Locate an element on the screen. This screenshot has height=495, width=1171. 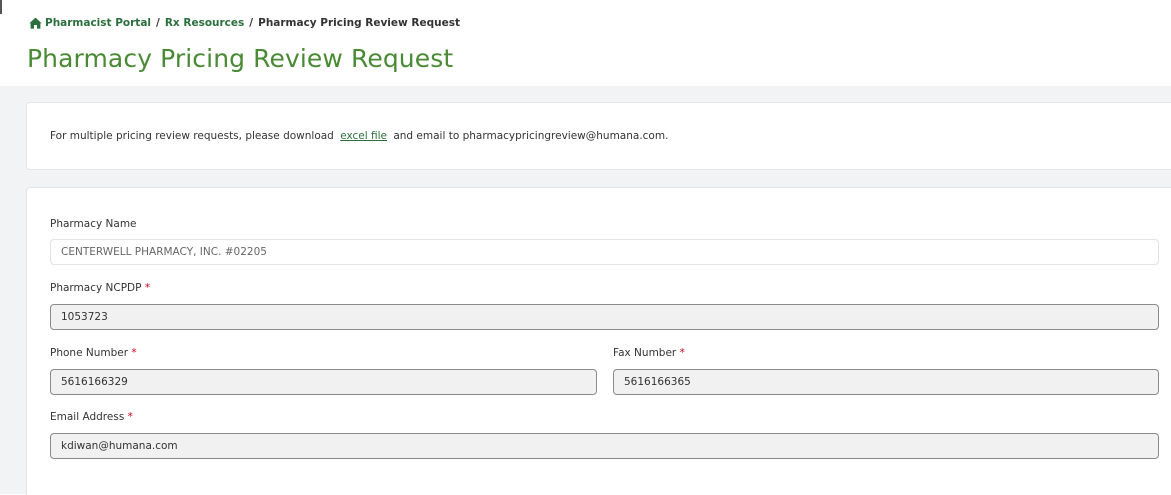
breadcrumb-link-pharmacist-portal: Pharmacist Portal is located at coordinates (98, 23).